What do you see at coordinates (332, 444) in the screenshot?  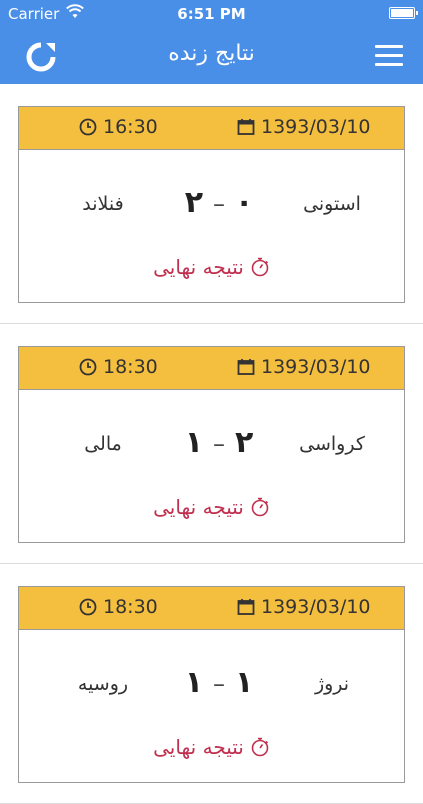 I see `home-team: کرواسی` at bounding box center [332, 444].